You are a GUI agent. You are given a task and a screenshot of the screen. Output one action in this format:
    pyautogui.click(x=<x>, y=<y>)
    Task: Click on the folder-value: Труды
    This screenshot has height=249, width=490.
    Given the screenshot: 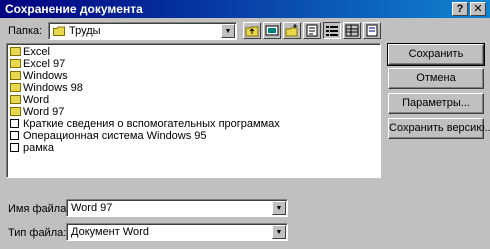 What is the action you would take?
    pyautogui.click(x=85, y=31)
    